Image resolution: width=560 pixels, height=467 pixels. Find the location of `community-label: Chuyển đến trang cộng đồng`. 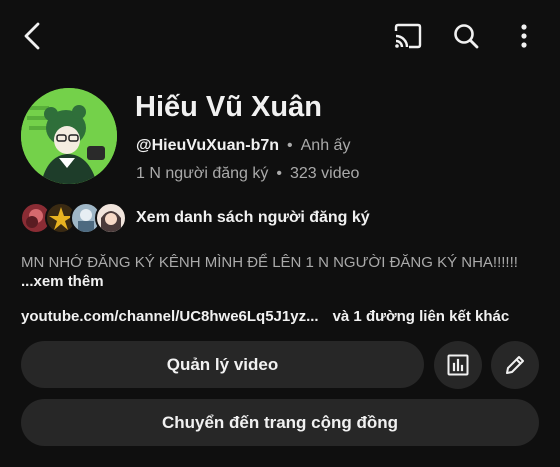

community-label: Chuyển đến trang cộng đồng is located at coordinates (280, 422).